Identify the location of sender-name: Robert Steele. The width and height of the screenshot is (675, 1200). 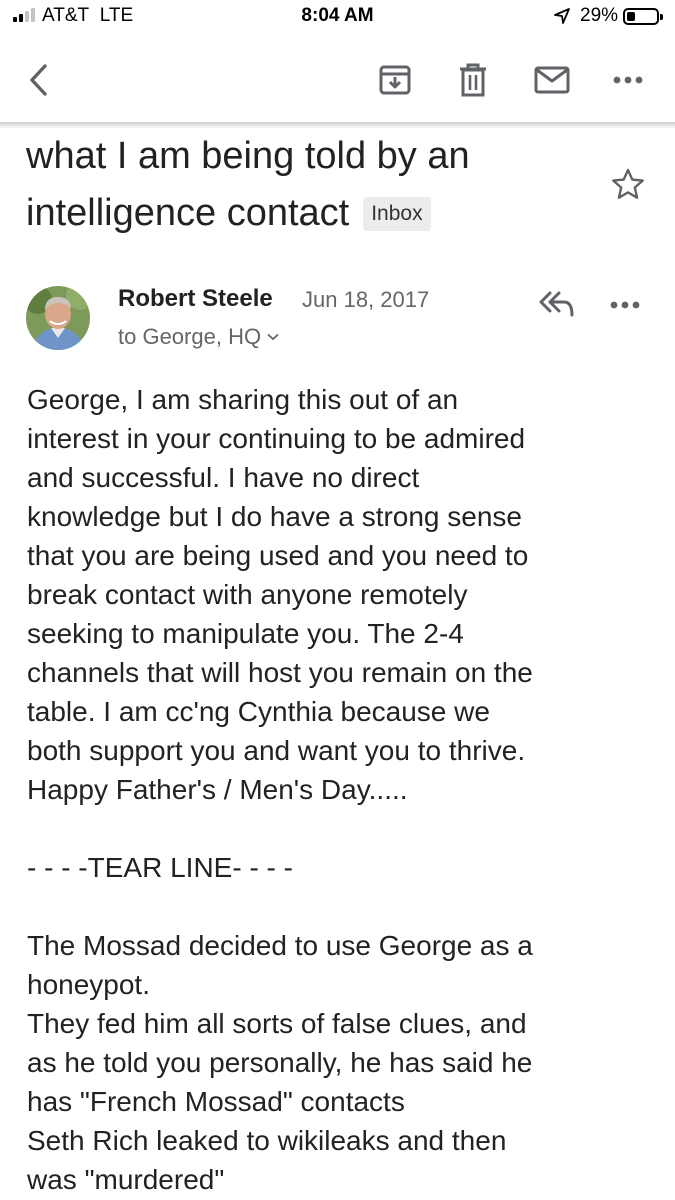
(195, 299).